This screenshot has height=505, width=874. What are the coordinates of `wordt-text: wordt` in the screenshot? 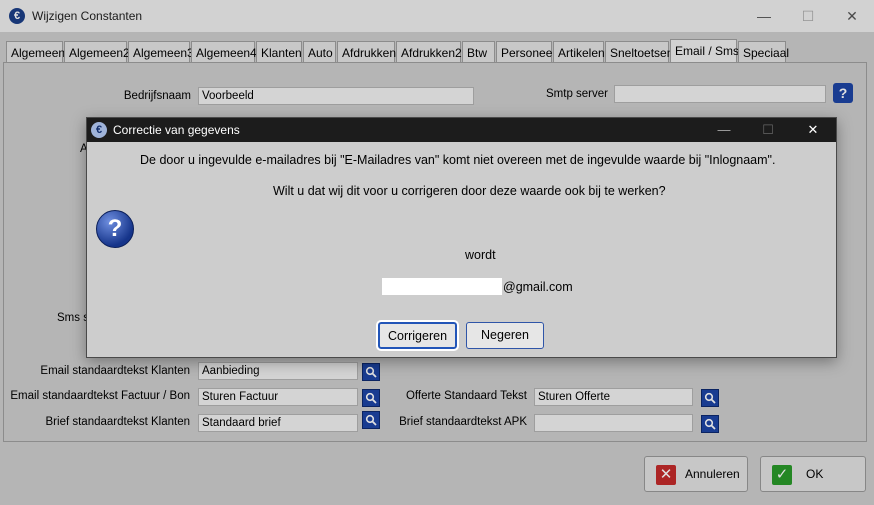 It's located at (480, 255).